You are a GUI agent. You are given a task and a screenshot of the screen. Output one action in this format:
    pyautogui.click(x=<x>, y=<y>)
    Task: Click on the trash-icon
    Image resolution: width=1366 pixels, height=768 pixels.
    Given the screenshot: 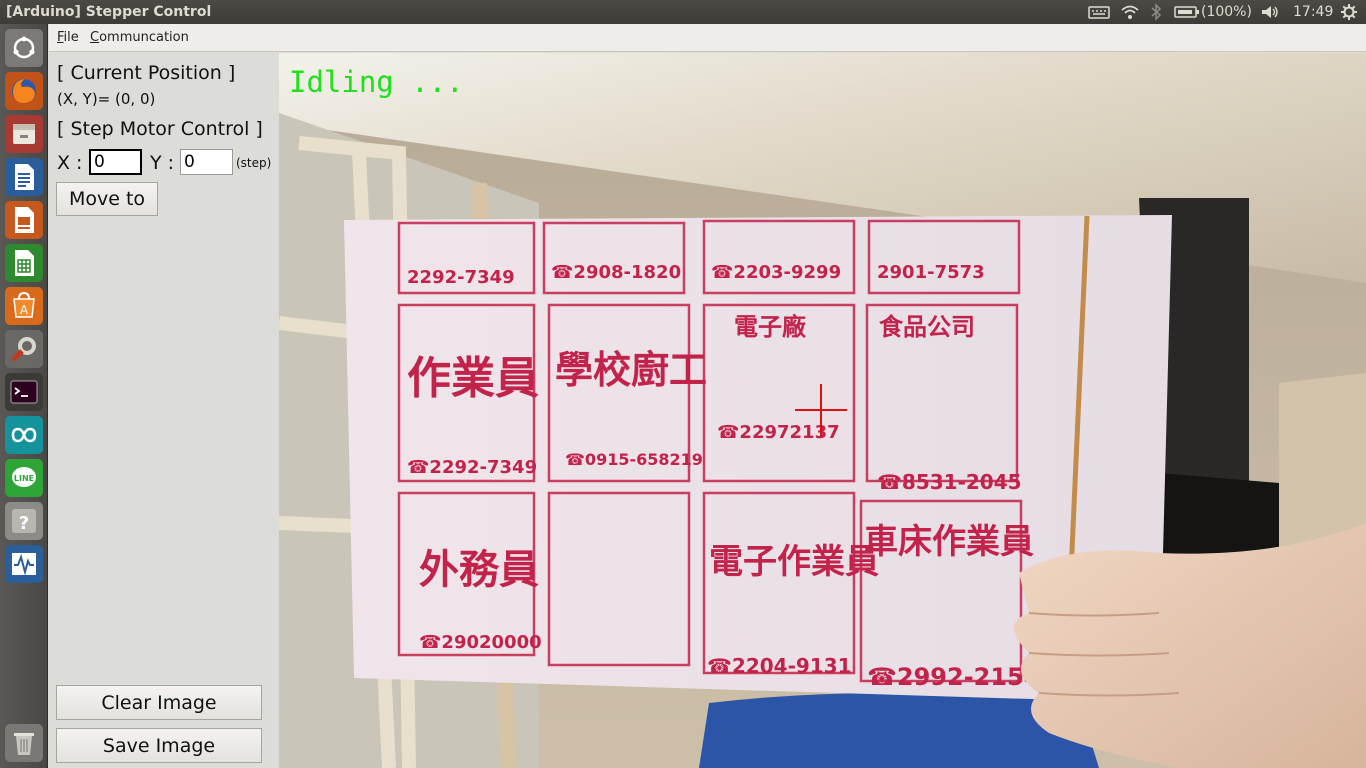 What is the action you would take?
    pyautogui.click(x=24, y=743)
    